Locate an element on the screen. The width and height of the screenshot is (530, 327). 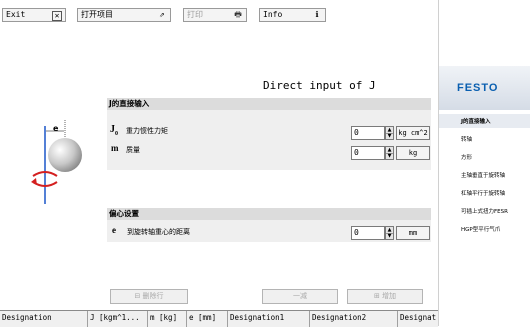
section-direct-input-header: J的直接输入 is located at coordinates (269, 104).